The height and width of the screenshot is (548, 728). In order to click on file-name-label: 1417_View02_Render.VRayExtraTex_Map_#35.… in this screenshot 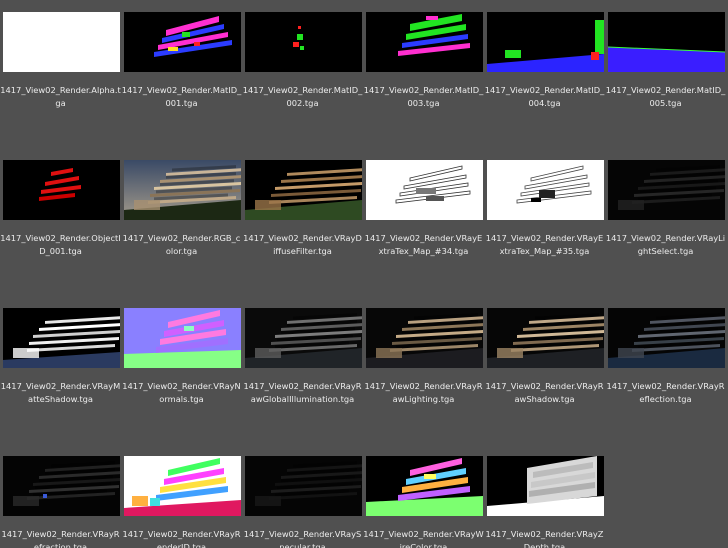, I will do `click(544, 244)`.